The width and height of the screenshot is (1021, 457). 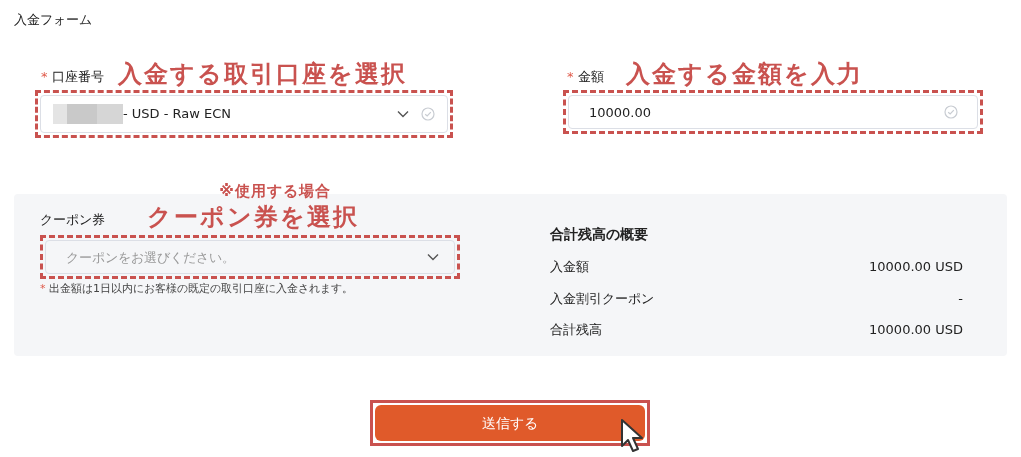 I want to click on account-select: - USD - Raw ECN, so click(x=244, y=114).